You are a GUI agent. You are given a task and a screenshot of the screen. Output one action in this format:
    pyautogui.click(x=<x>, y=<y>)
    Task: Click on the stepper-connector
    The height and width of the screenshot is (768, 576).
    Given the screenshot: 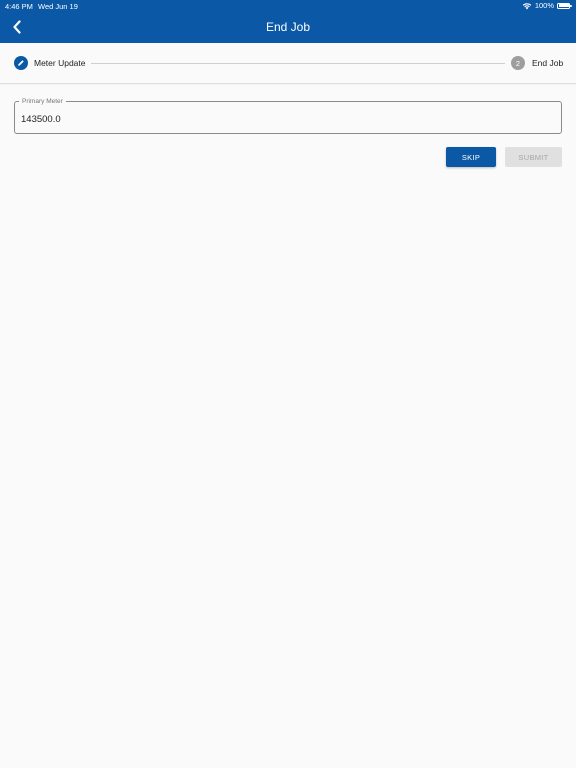 What is the action you would take?
    pyautogui.click(x=298, y=63)
    